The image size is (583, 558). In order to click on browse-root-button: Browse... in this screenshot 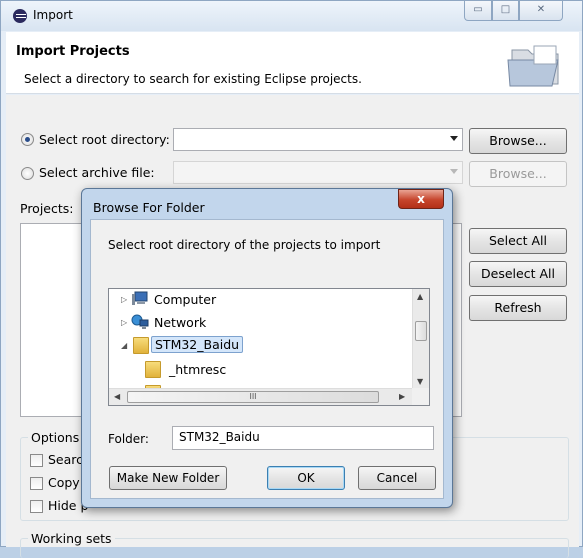, I will do `click(518, 141)`.